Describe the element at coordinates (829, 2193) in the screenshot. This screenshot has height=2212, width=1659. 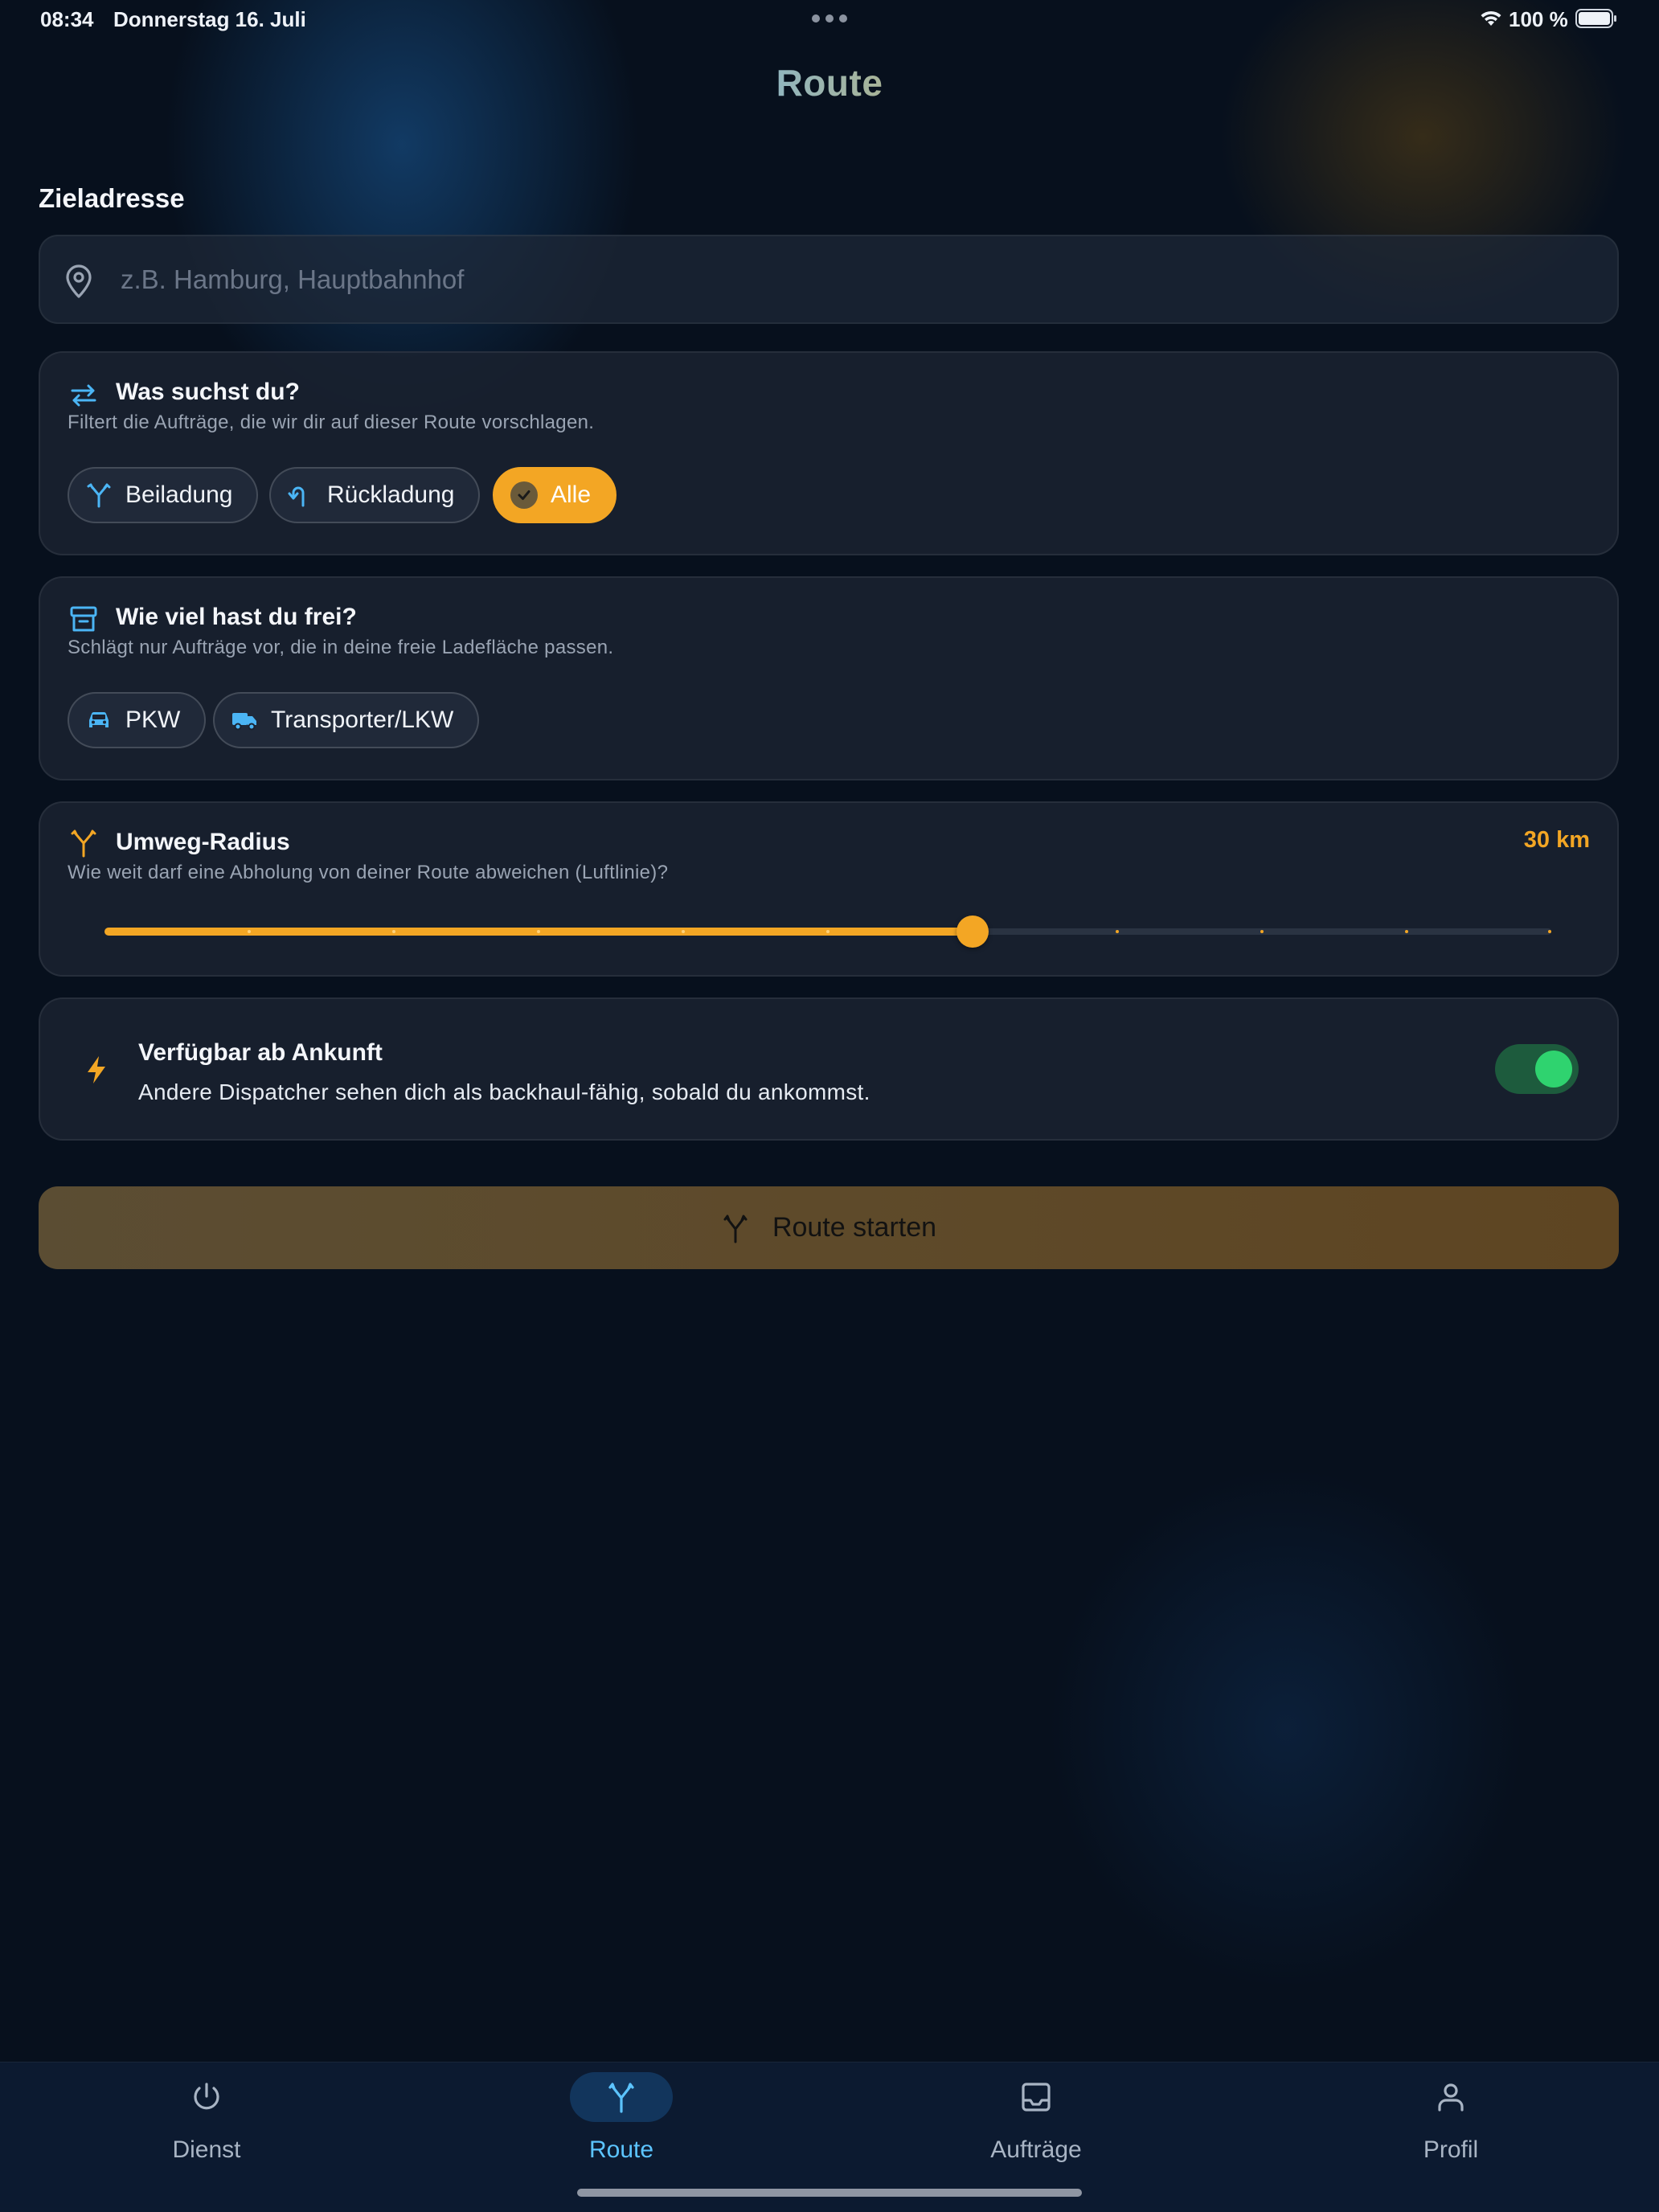
I see `home-indicator` at that location.